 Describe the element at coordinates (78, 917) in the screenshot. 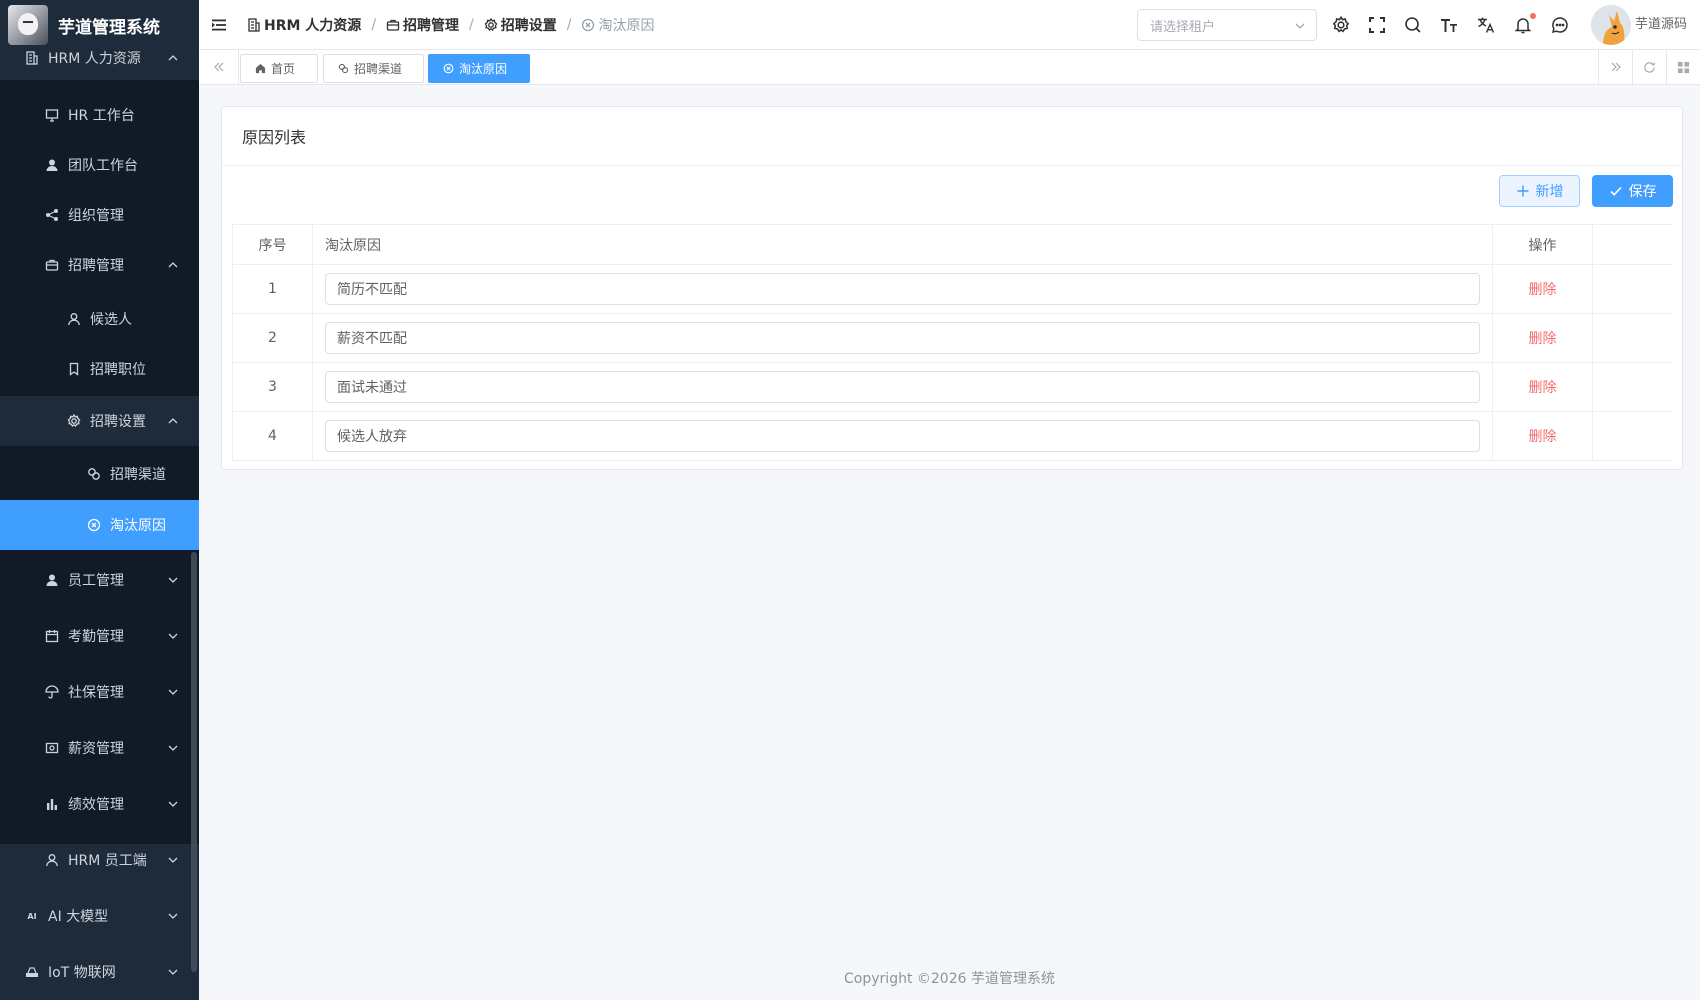

I see `menu-ai-label: AI 大模型` at that location.